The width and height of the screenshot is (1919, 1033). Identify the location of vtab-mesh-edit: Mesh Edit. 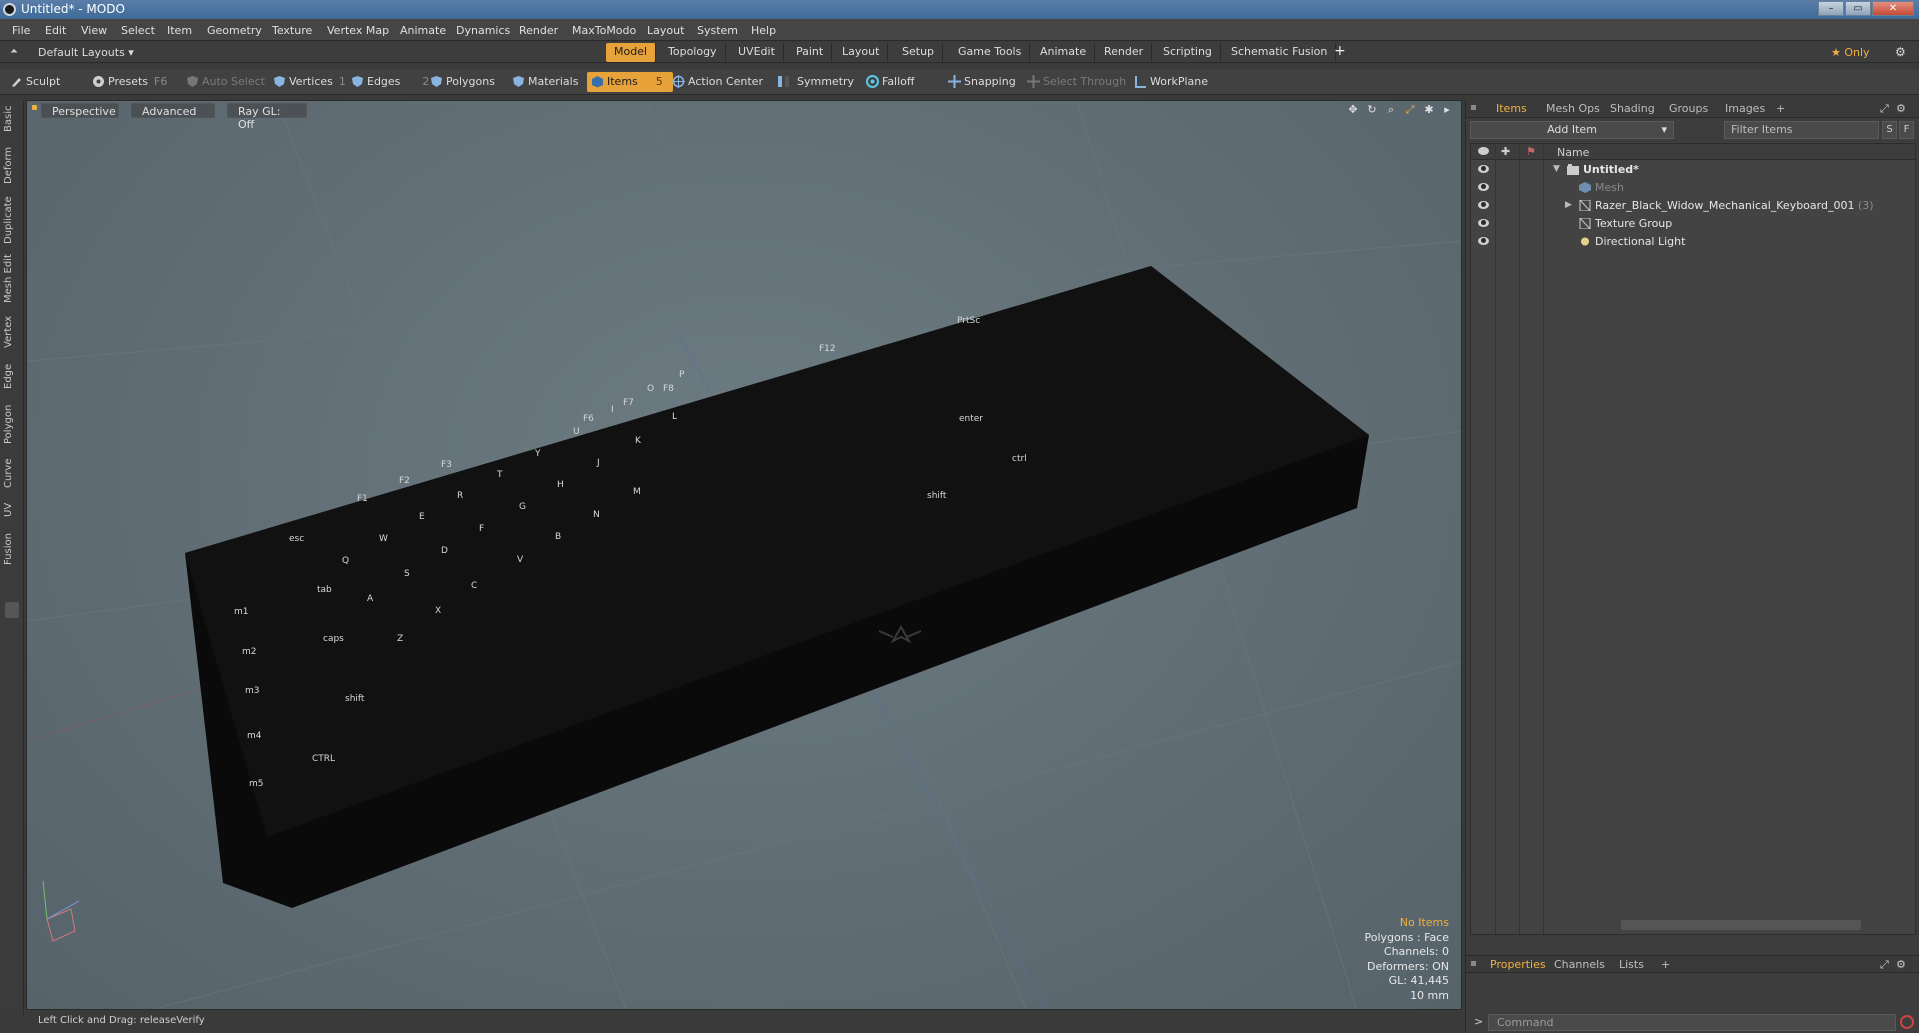
(12, 279).